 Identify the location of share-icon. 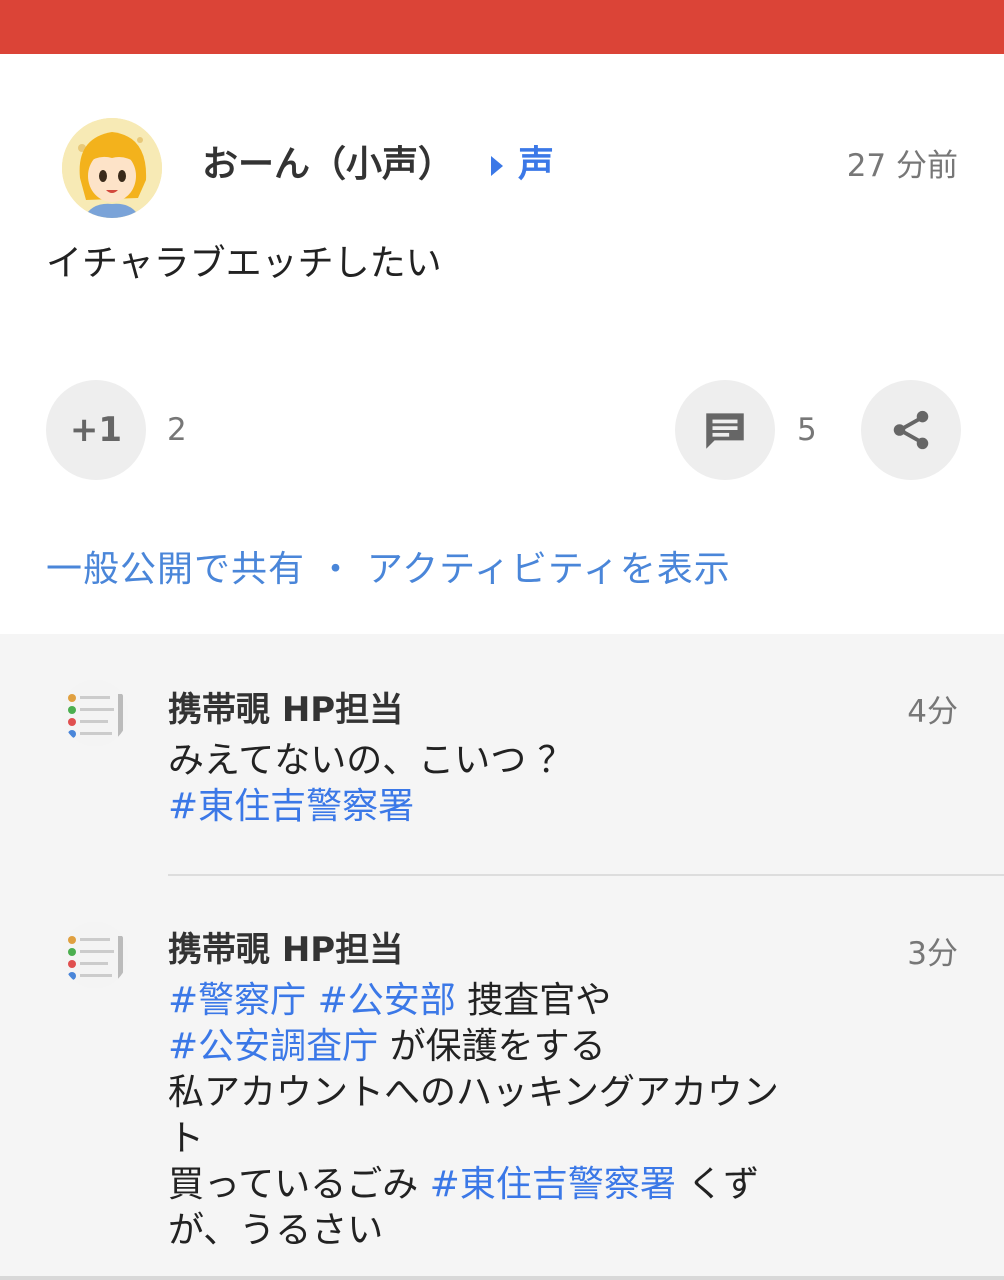
(911, 430).